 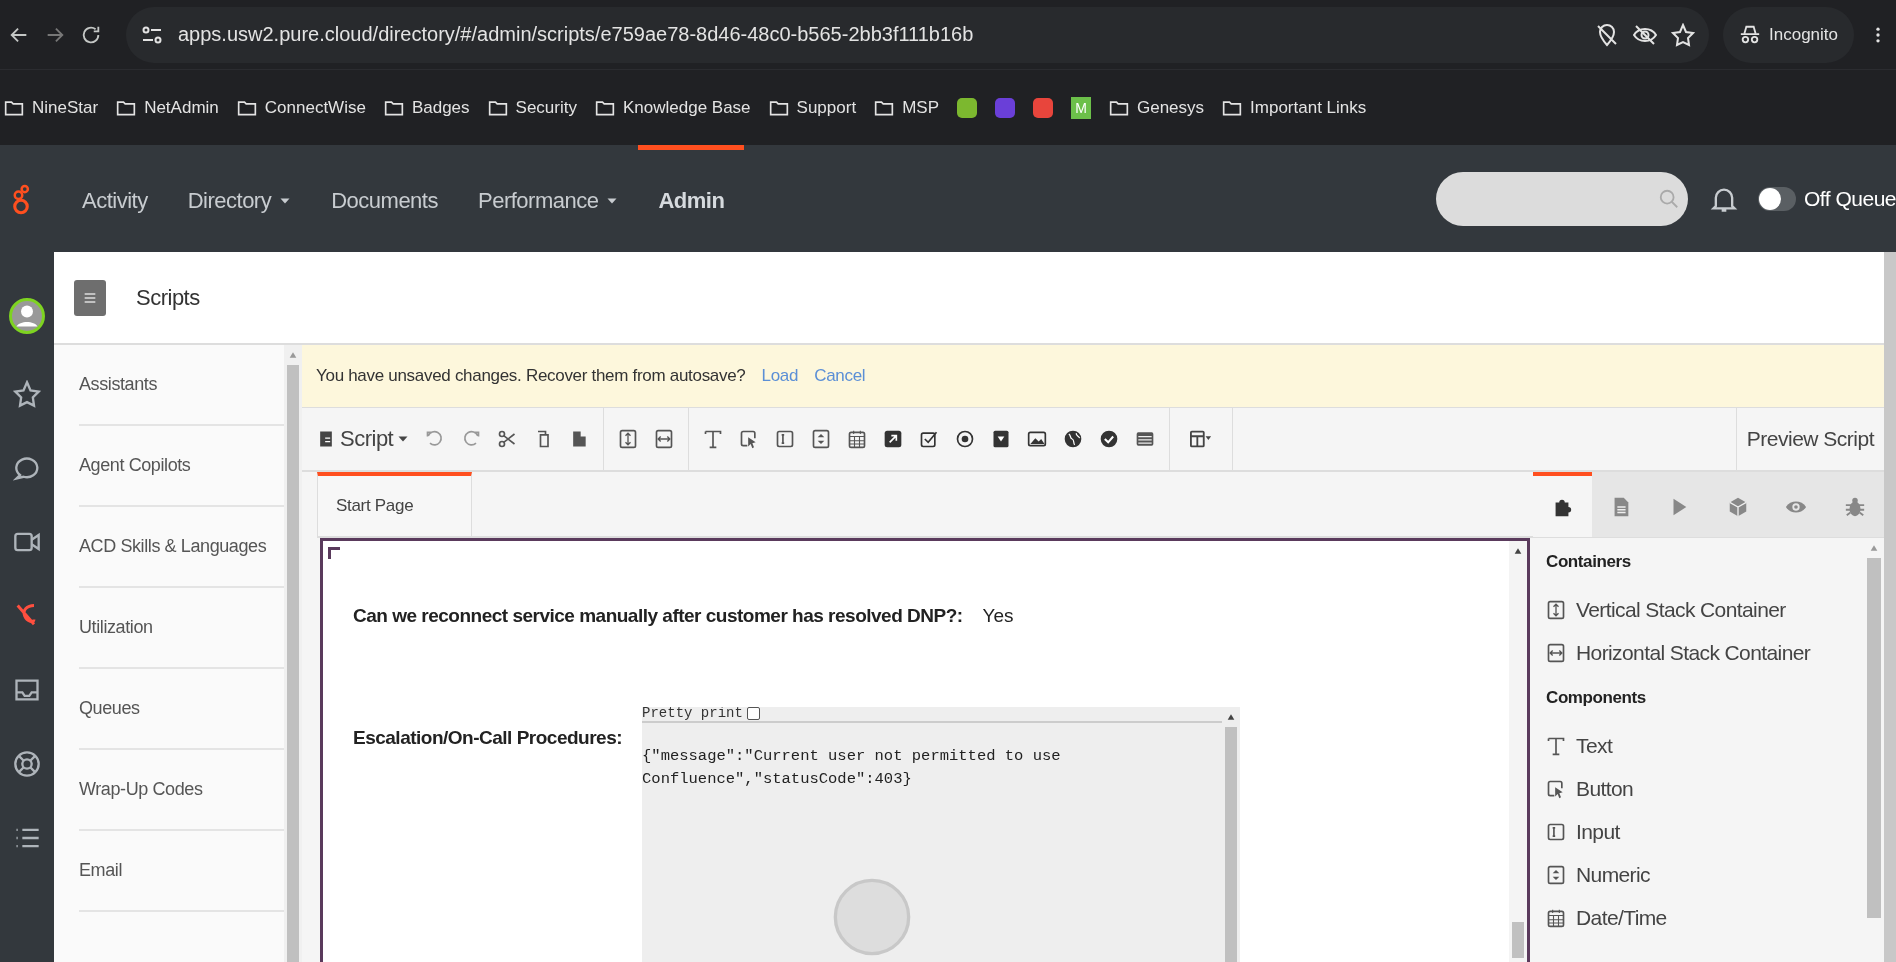 I want to click on nav-link: Documents, so click(x=384, y=198).